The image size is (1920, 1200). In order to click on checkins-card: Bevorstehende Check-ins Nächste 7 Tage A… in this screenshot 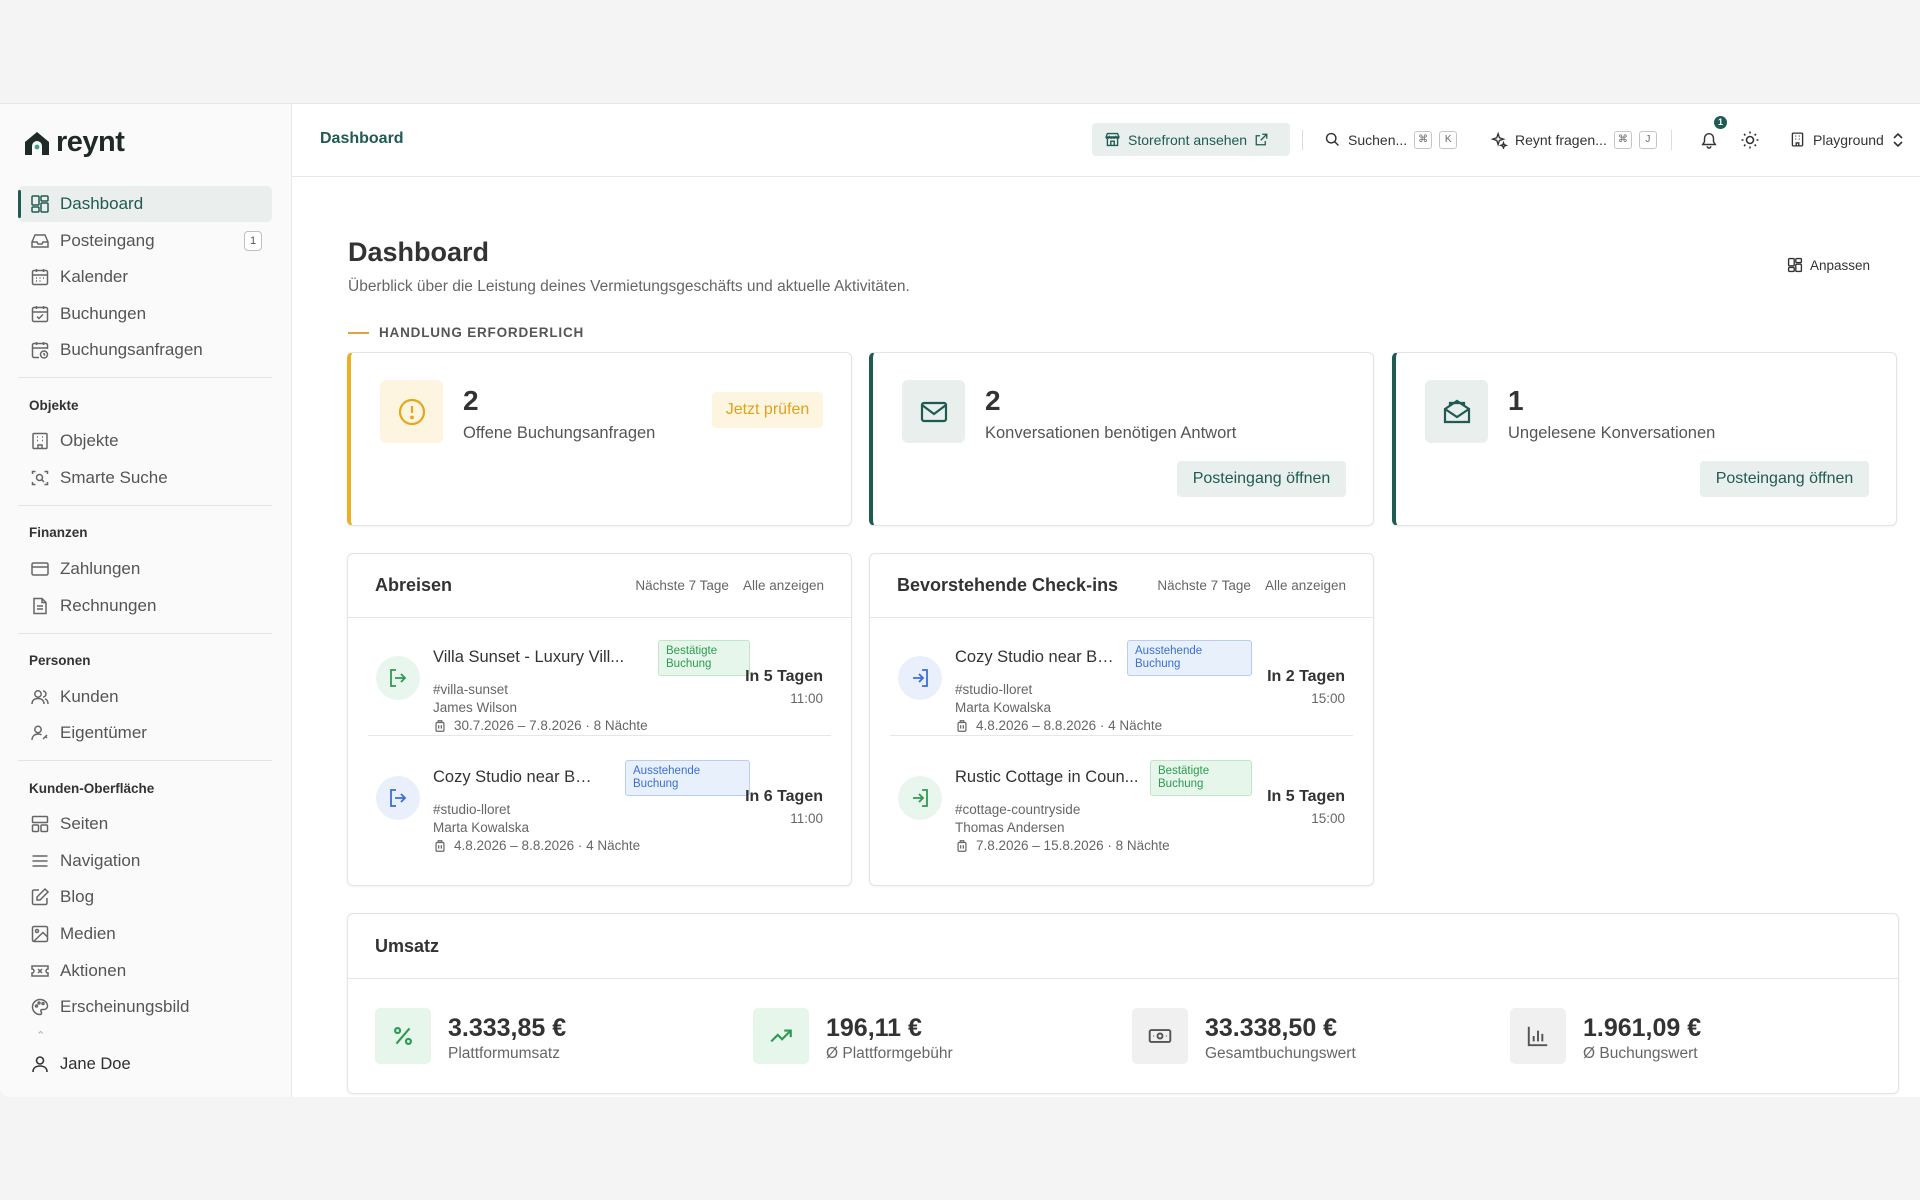, I will do `click(1121, 719)`.